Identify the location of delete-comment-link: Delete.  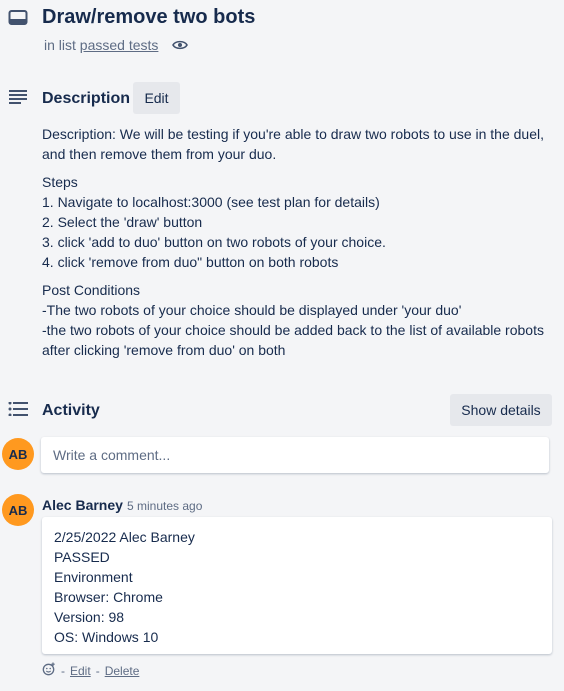
(122, 671).